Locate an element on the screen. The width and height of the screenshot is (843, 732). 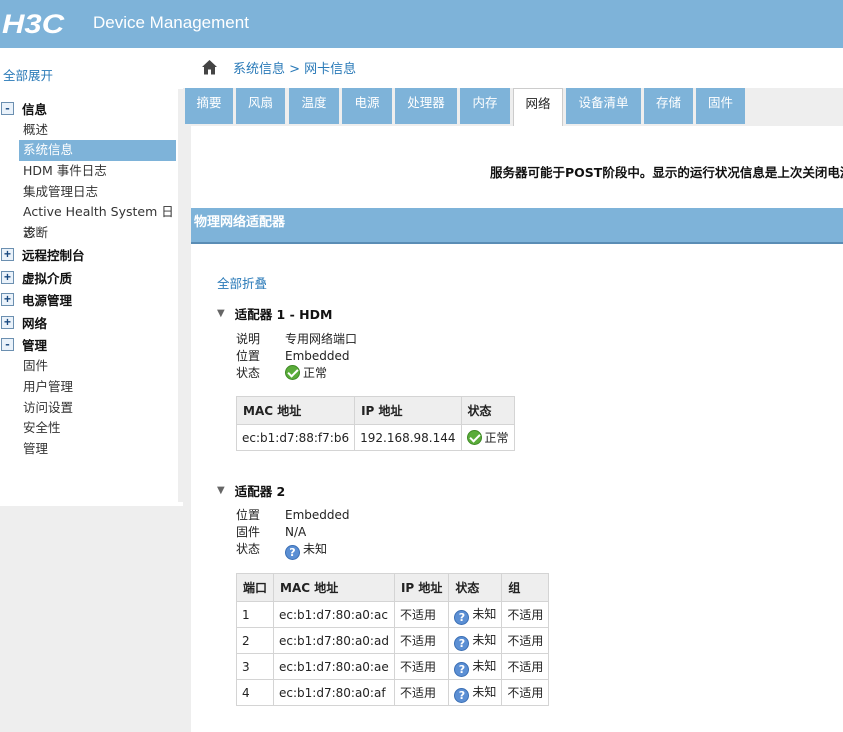
tab-power: 电源 is located at coordinates (367, 106).